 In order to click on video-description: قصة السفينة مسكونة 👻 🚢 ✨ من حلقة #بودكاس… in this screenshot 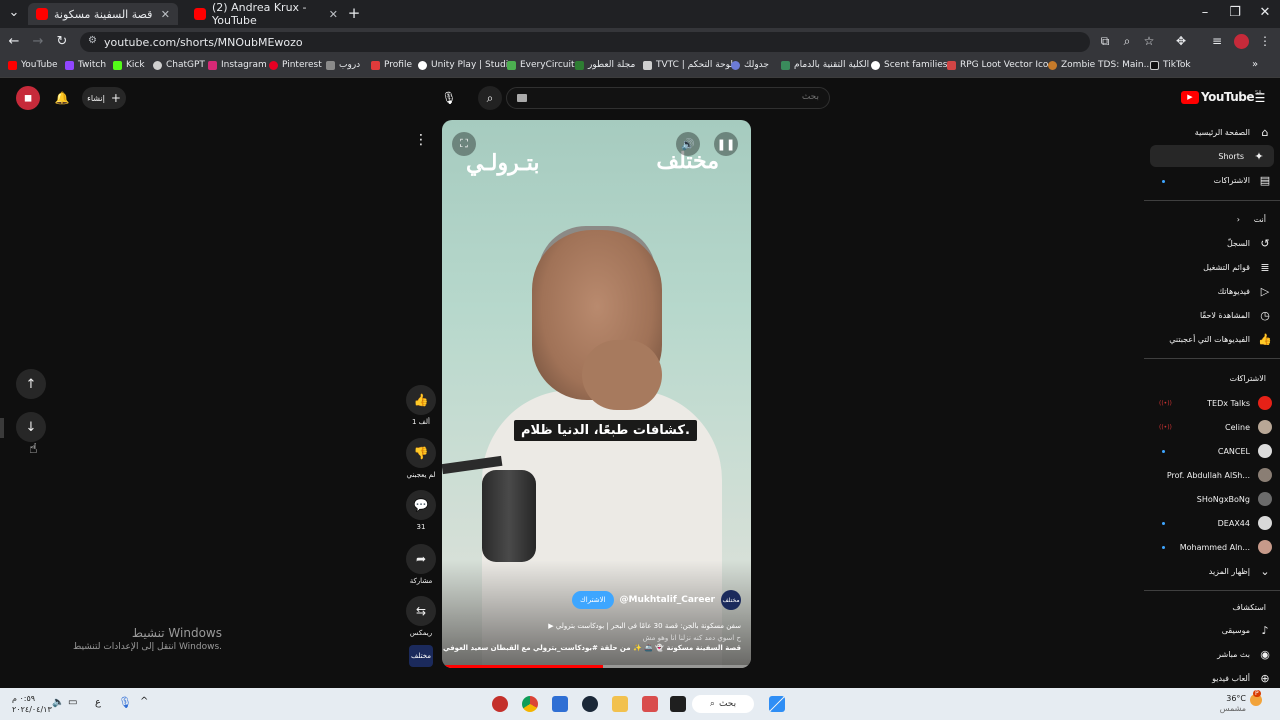, I will do `click(592, 648)`.